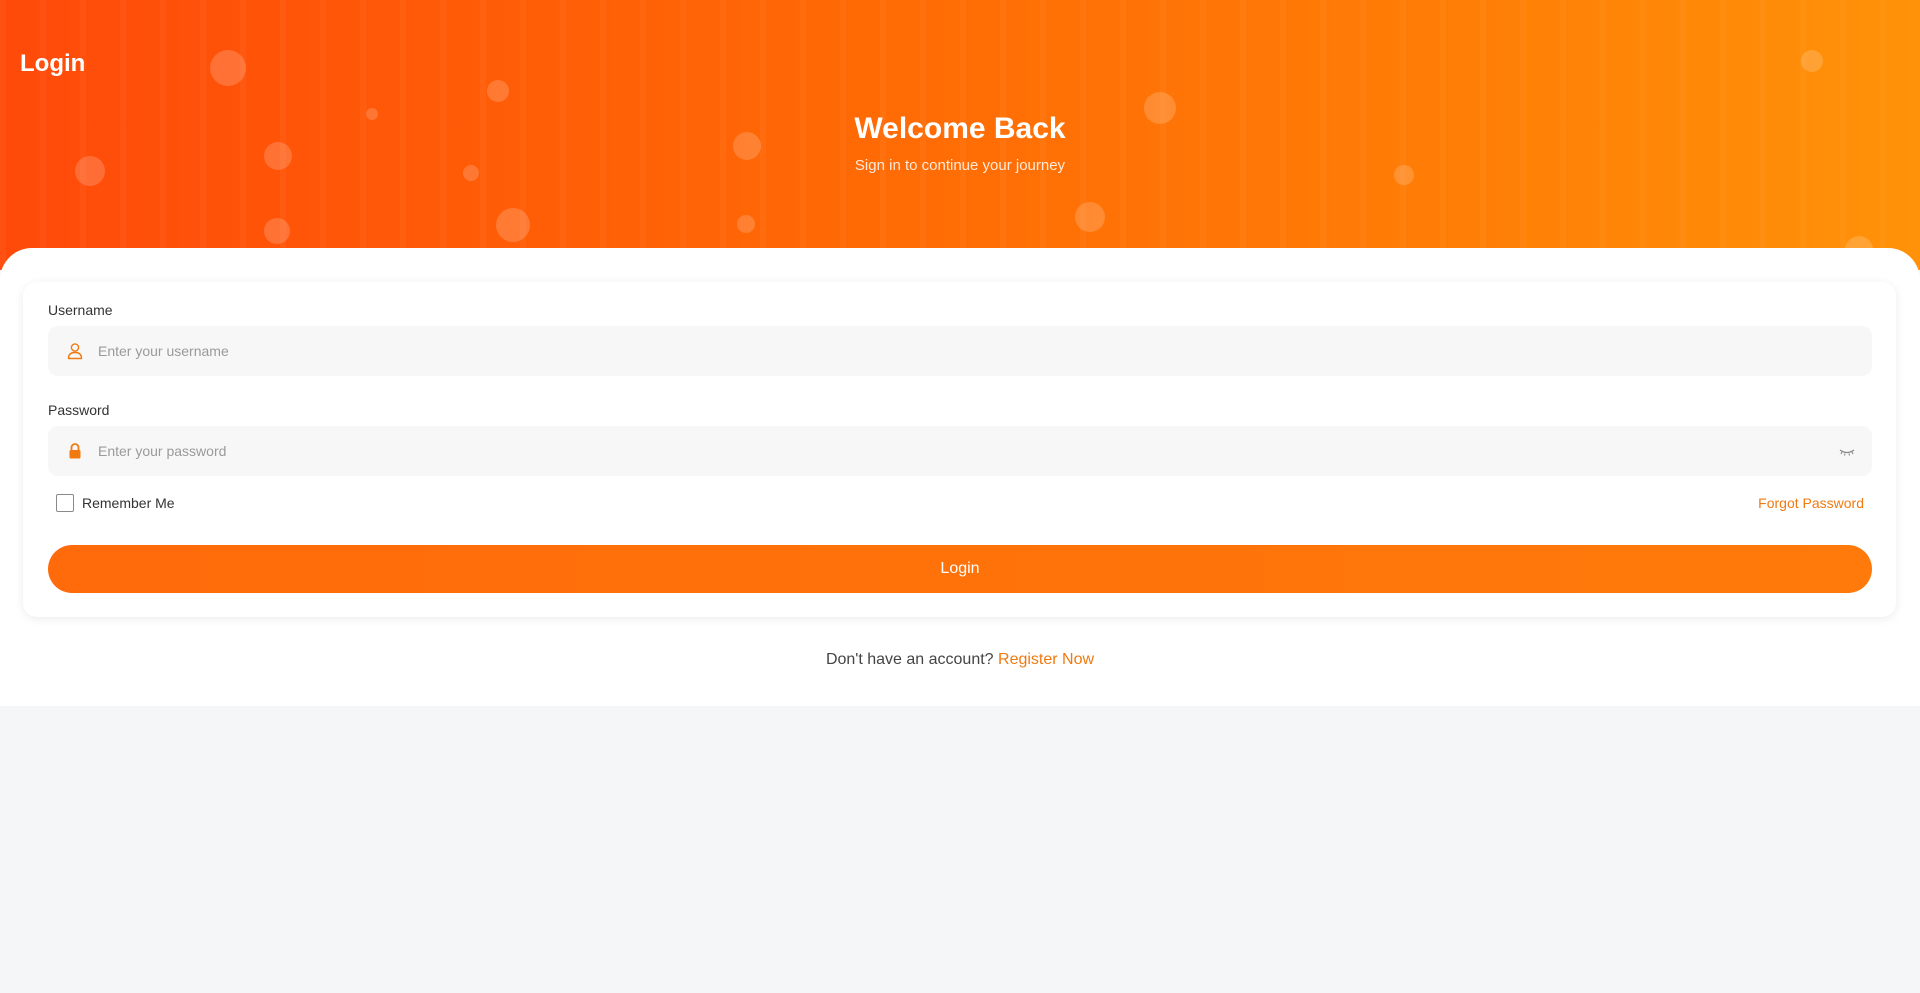  Describe the element at coordinates (75, 451) in the screenshot. I see `lock-icon` at that location.